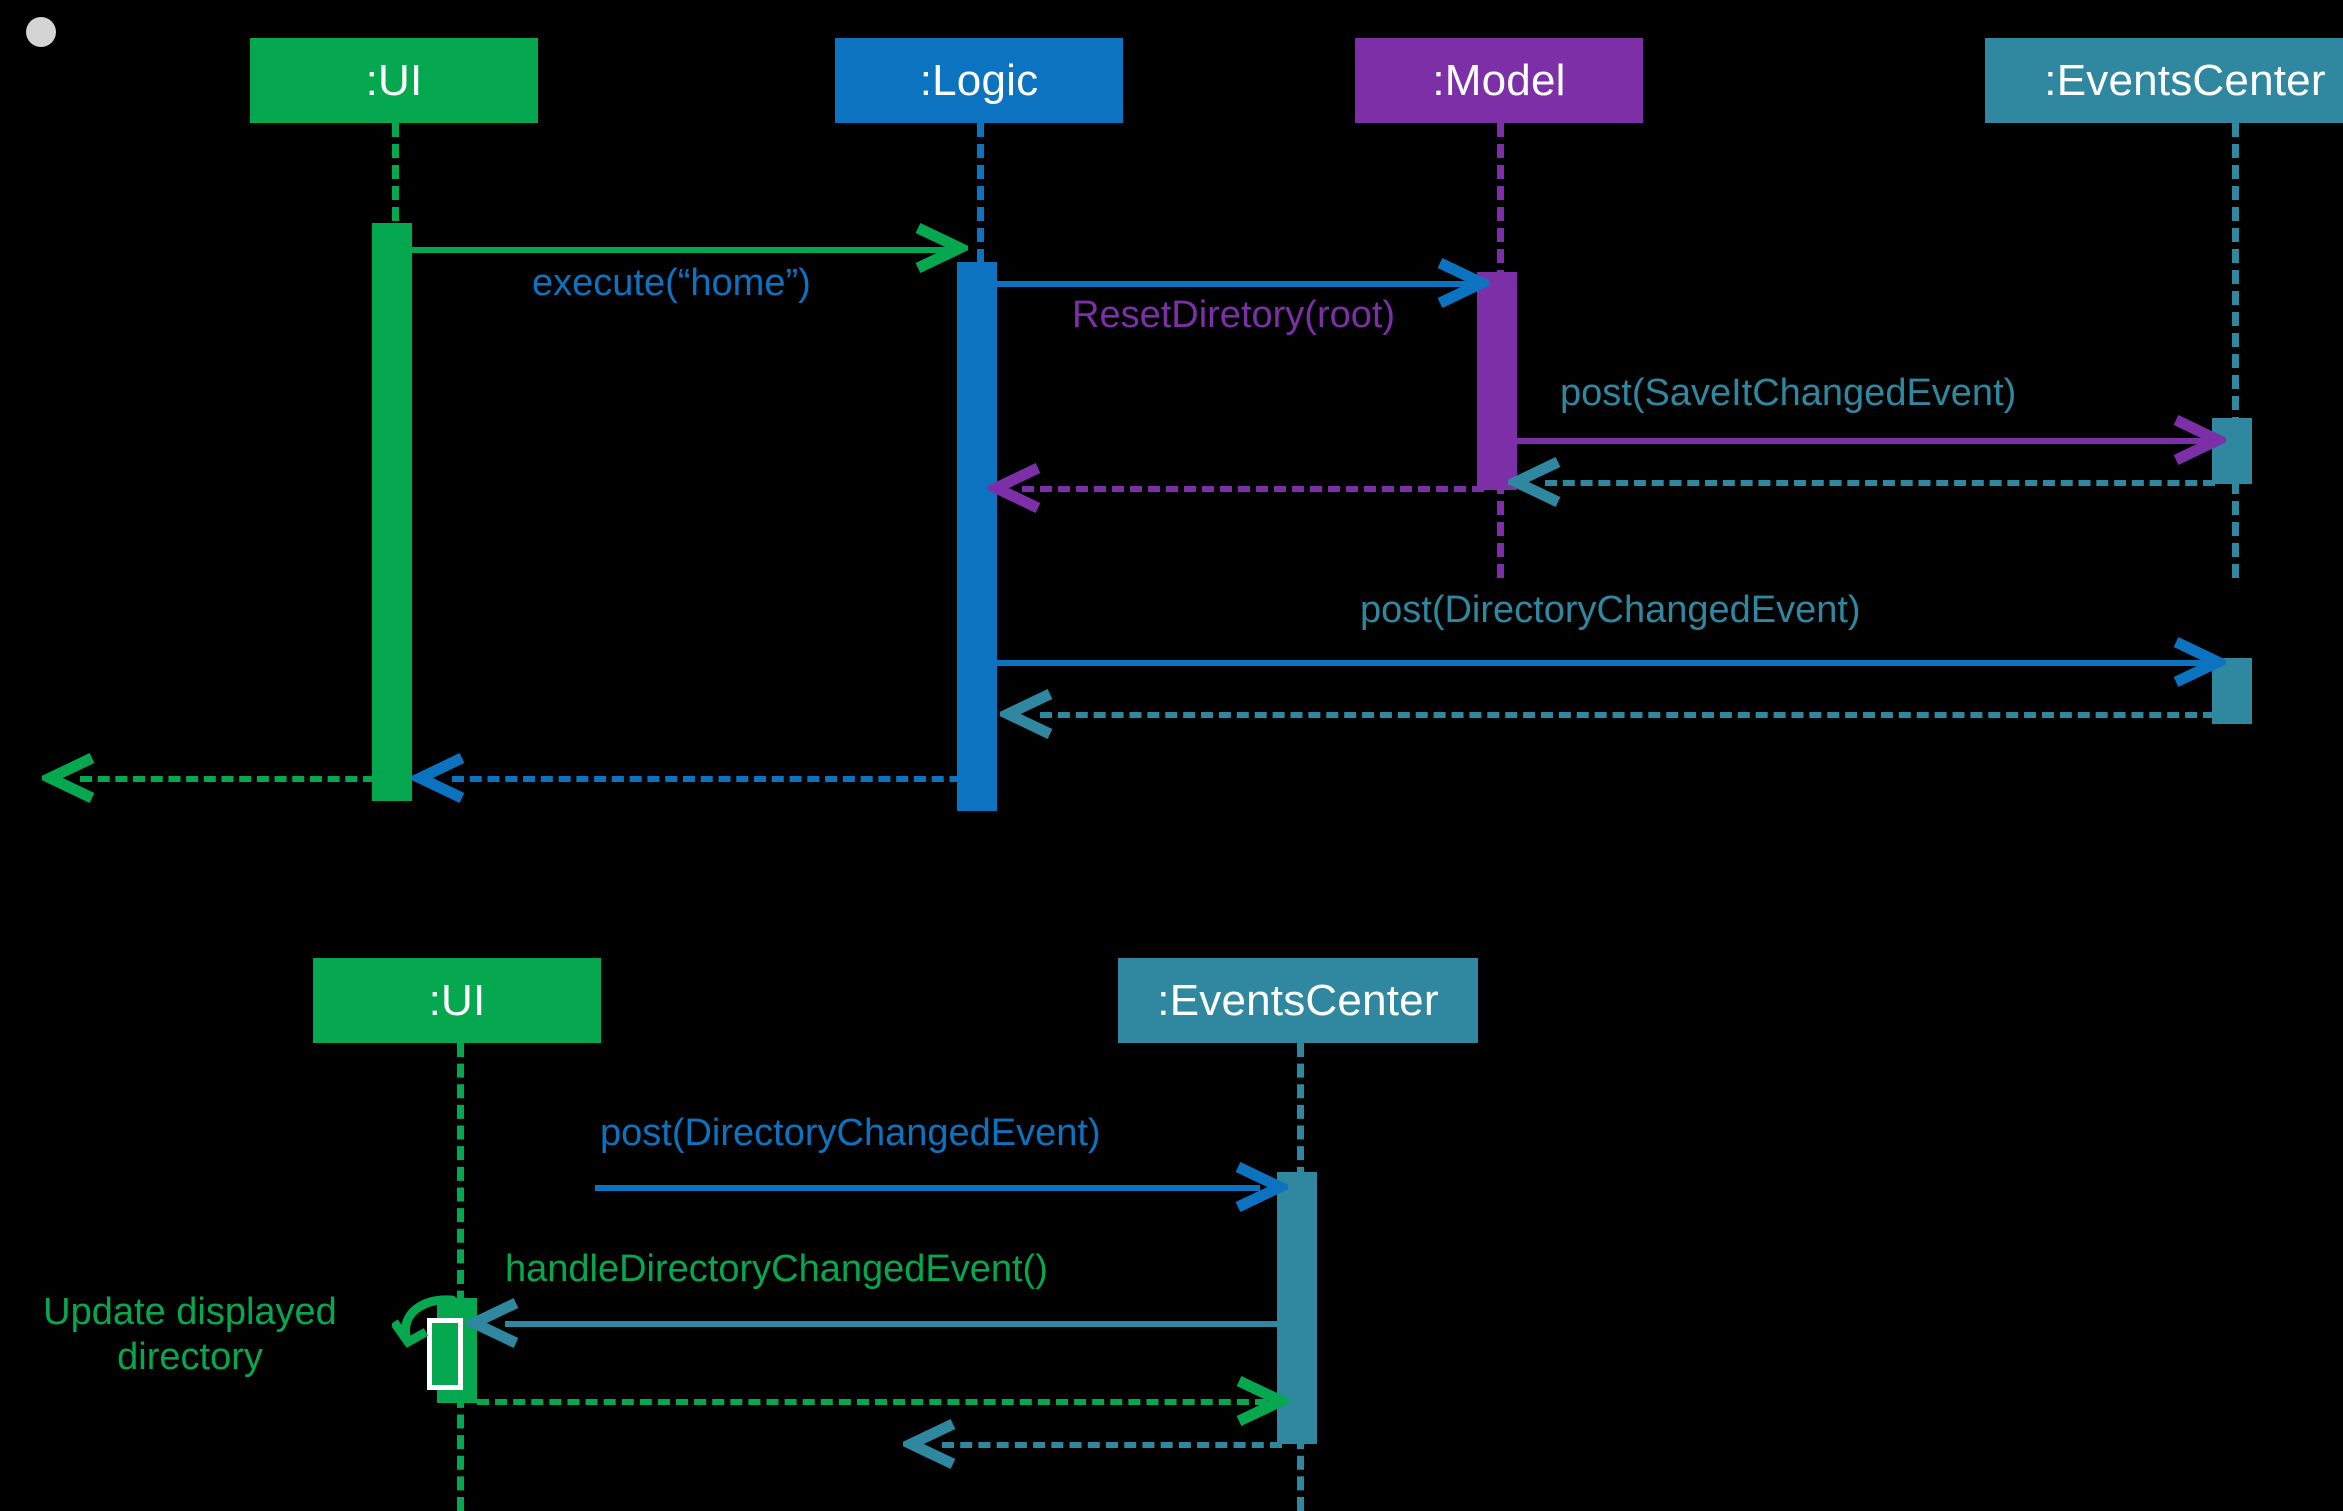 Image resolution: width=2343 pixels, height=1511 pixels. What do you see at coordinates (424, 1321) in the screenshot?
I see `self-call-loop-icon` at bounding box center [424, 1321].